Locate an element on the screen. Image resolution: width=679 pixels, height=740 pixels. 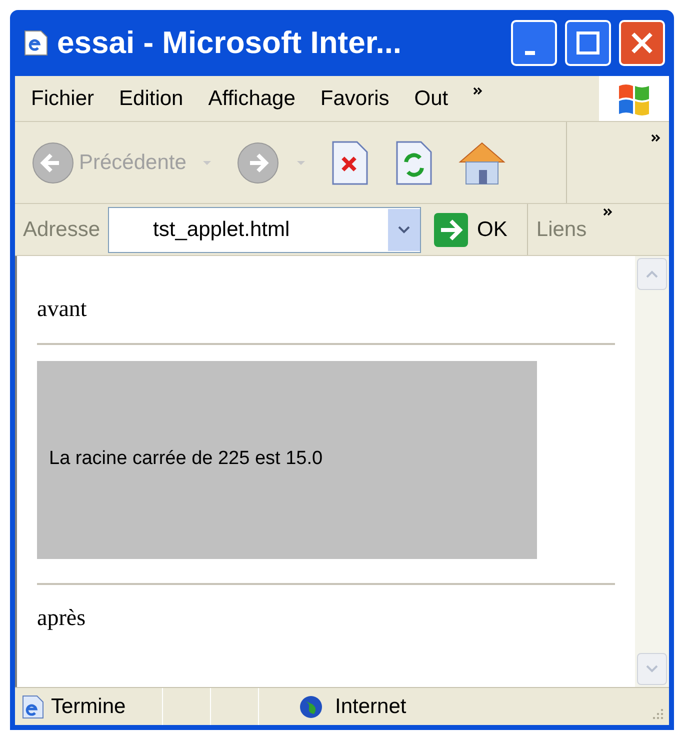
go-button: OK is located at coordinates (470, 230).